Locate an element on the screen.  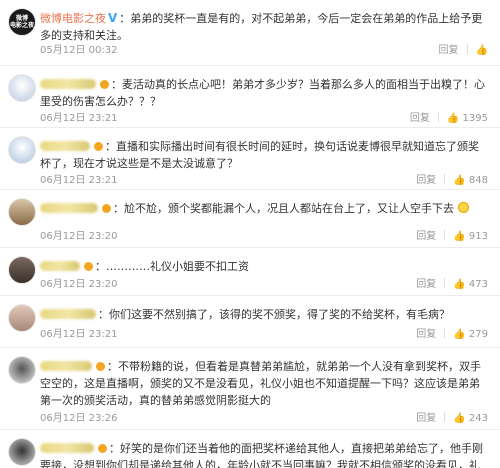
comment-actions: 回复 👍 is located at coordinates (459, 51).